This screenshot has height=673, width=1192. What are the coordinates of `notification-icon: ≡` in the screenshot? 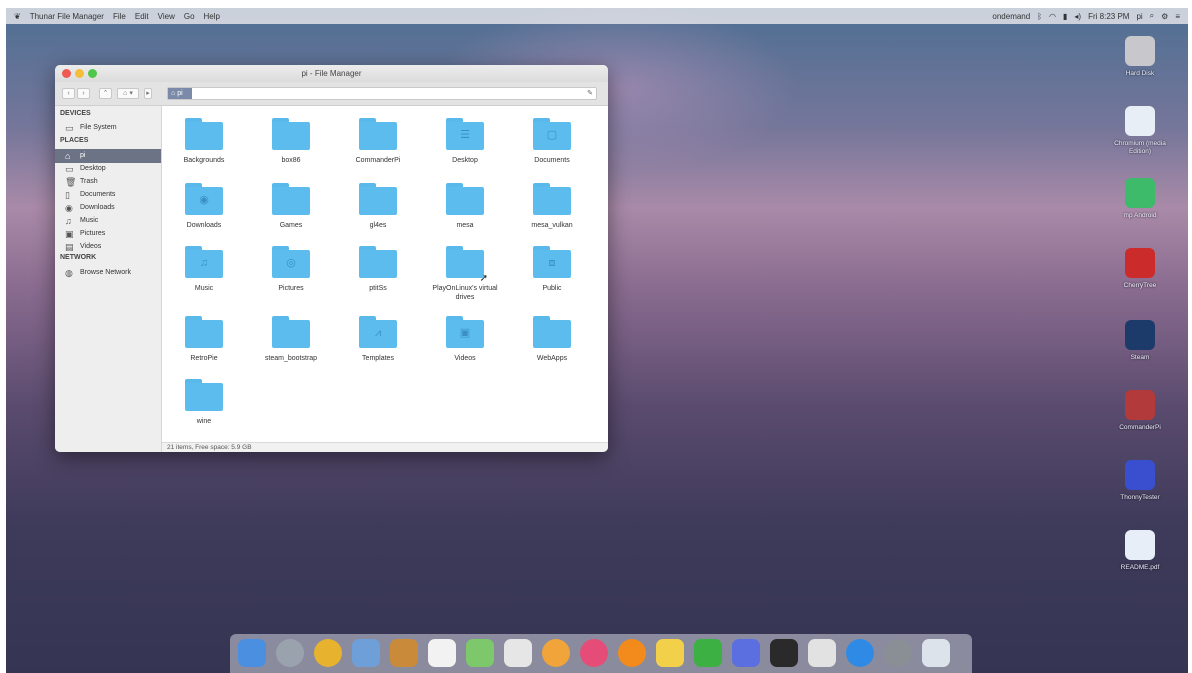 It's located at (1177, 16).